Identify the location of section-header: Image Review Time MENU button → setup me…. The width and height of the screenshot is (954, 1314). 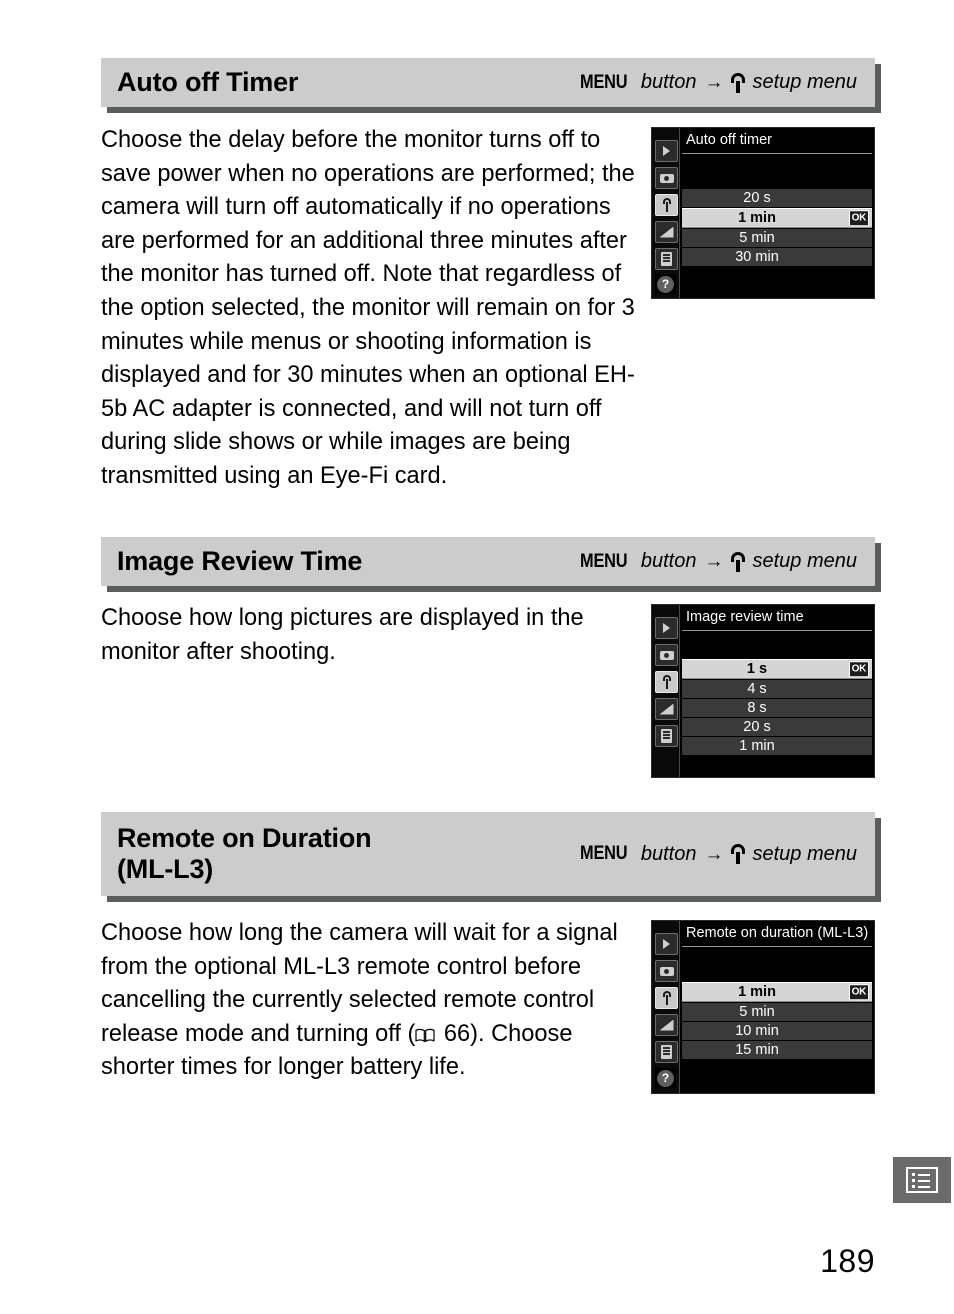
(491, 565).